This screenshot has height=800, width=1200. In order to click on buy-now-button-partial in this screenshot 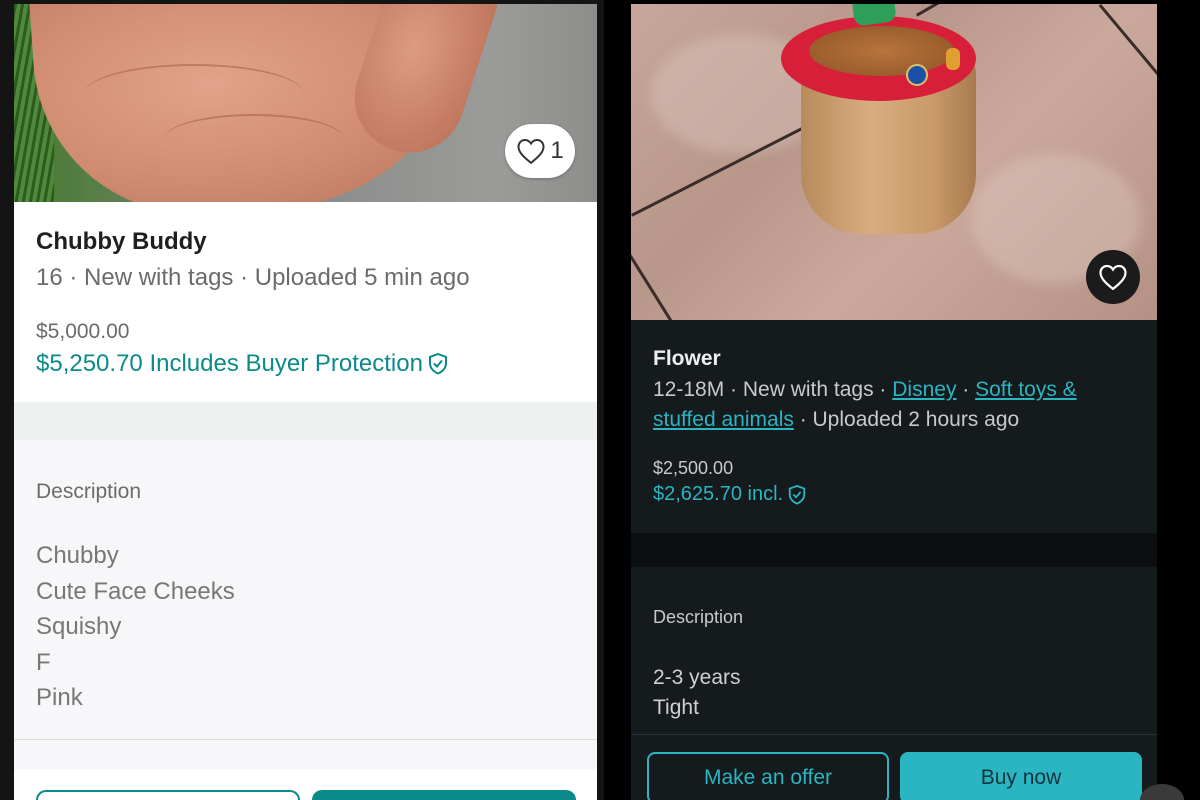, I will do `click(444, 795)`.